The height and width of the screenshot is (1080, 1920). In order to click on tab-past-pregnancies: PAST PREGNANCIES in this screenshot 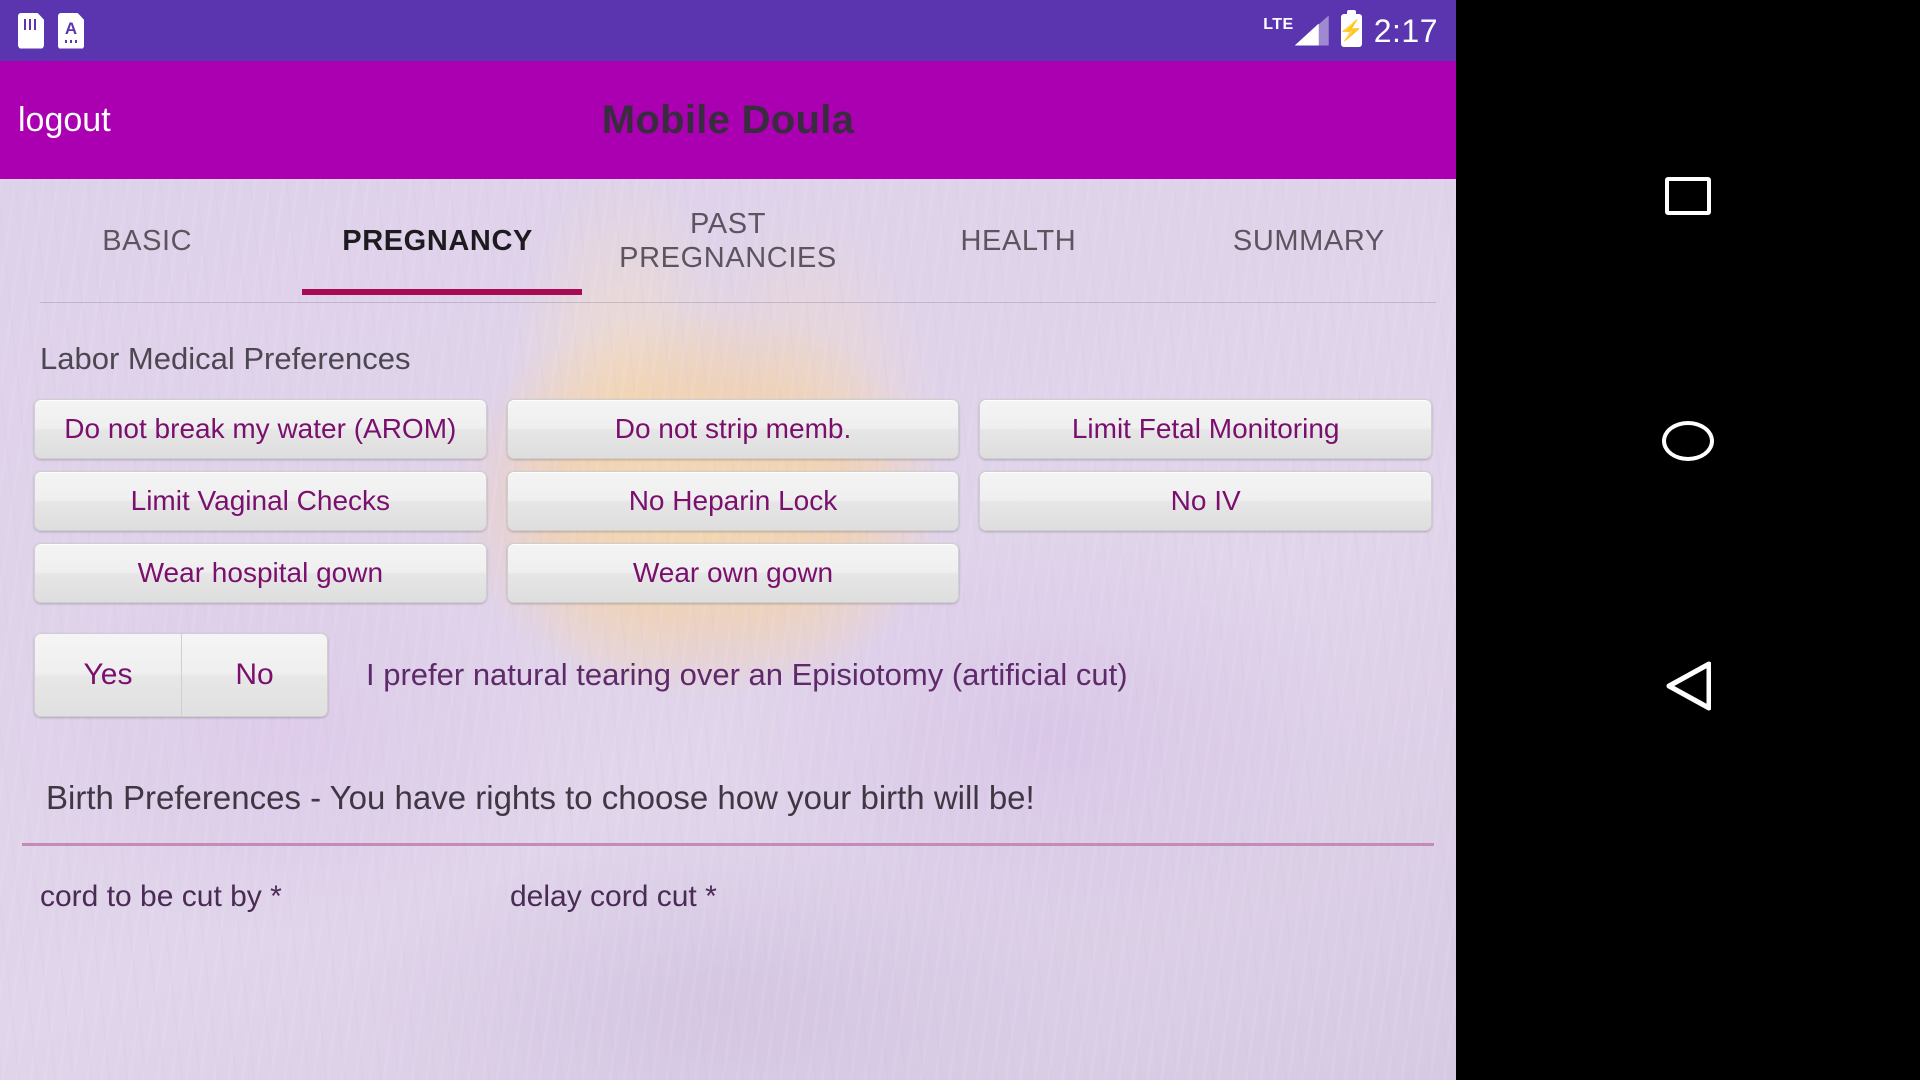, I will do `click(728, 241)`.